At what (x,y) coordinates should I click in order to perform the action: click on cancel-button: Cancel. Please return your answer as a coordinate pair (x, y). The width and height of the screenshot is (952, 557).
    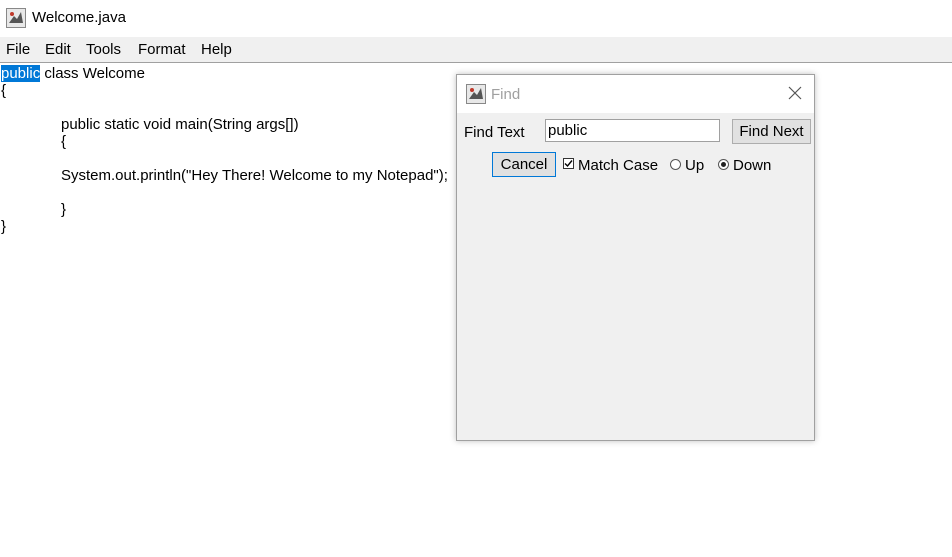
    Looking at the image, I should click on (524, 164).